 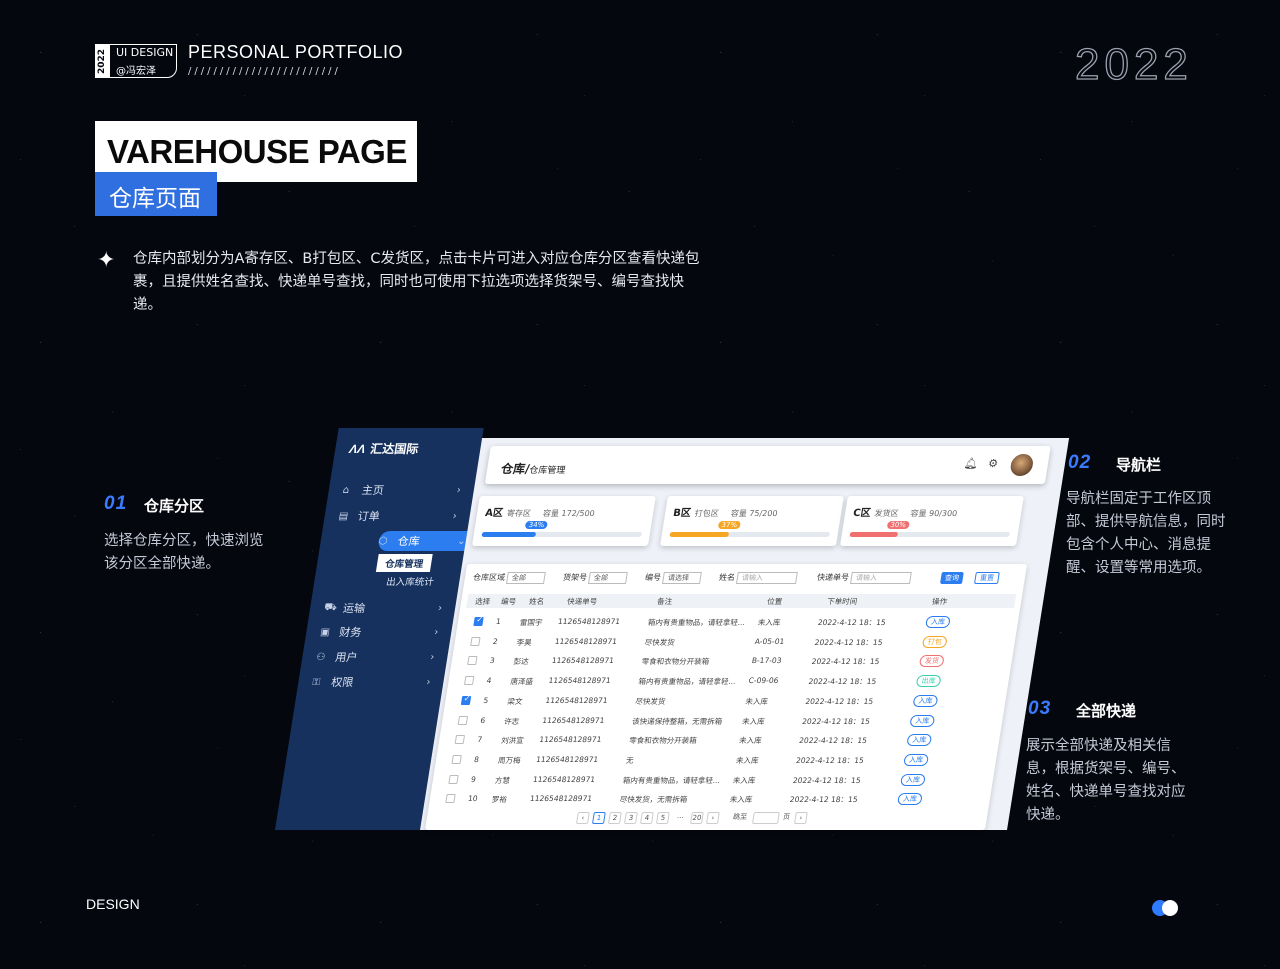 I want to click on page-button: 20, so click(x=696, y=818).